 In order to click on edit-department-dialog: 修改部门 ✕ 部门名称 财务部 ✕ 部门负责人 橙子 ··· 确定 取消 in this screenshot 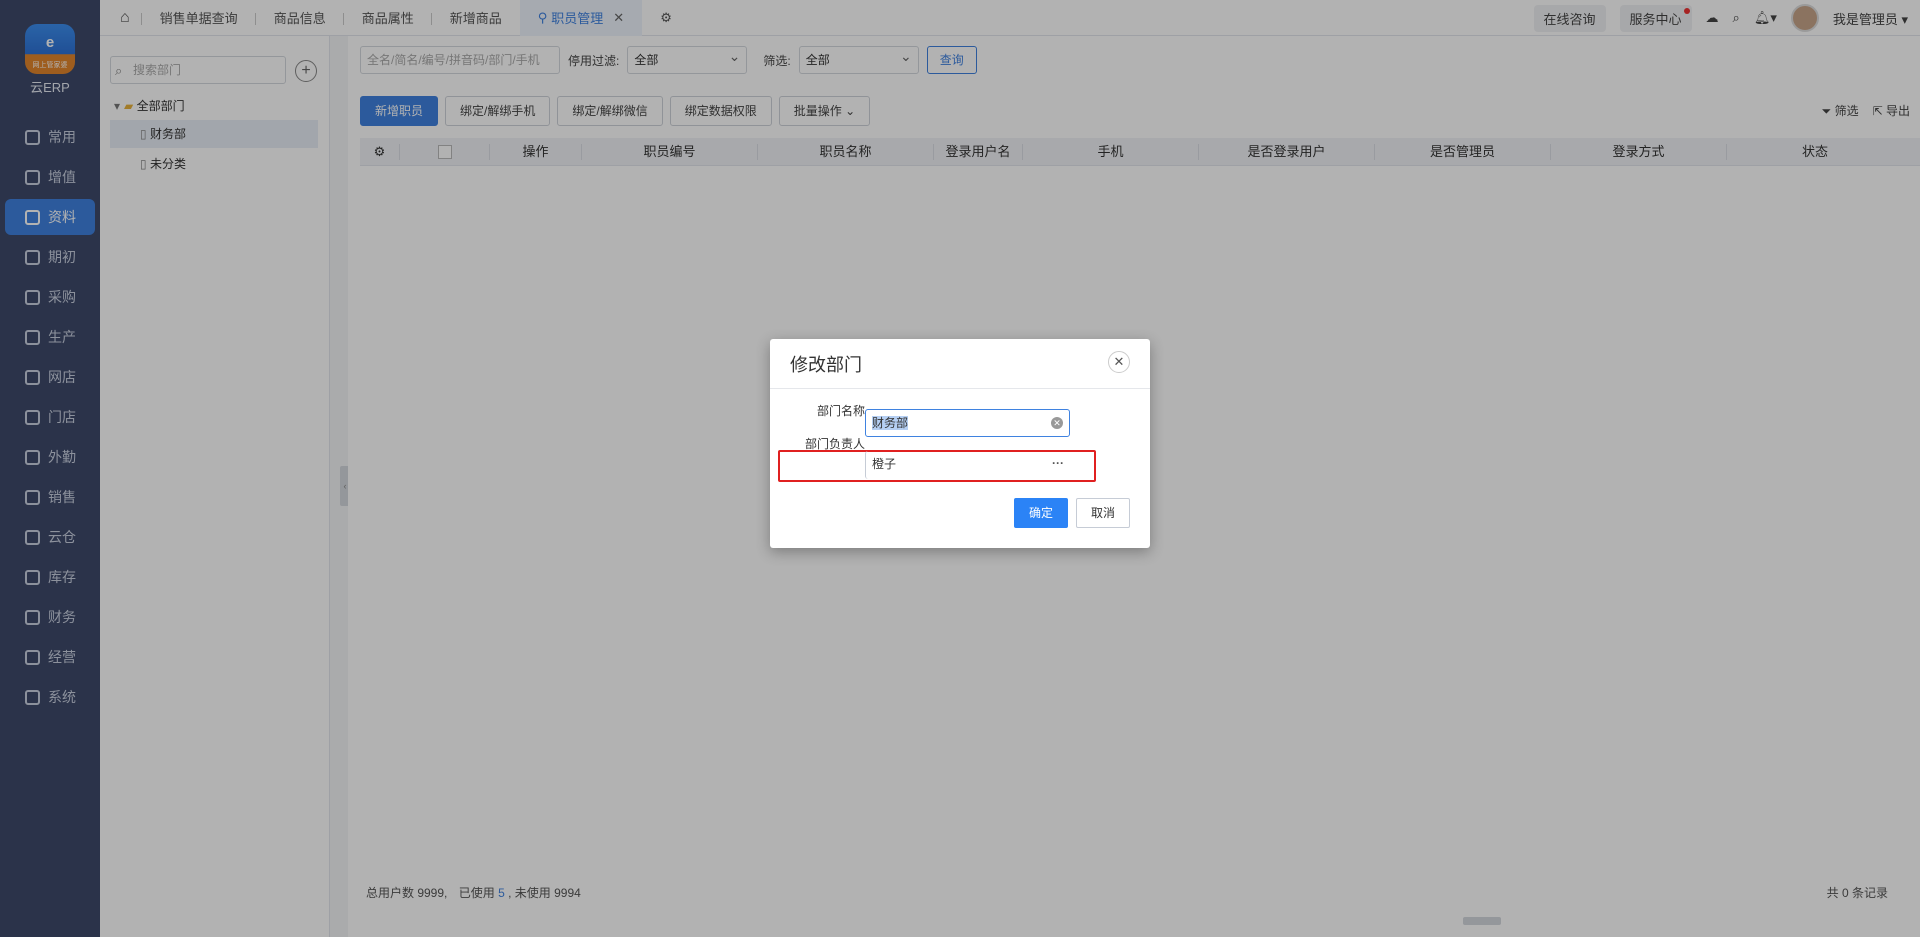, I will do `click(960, 443)`.